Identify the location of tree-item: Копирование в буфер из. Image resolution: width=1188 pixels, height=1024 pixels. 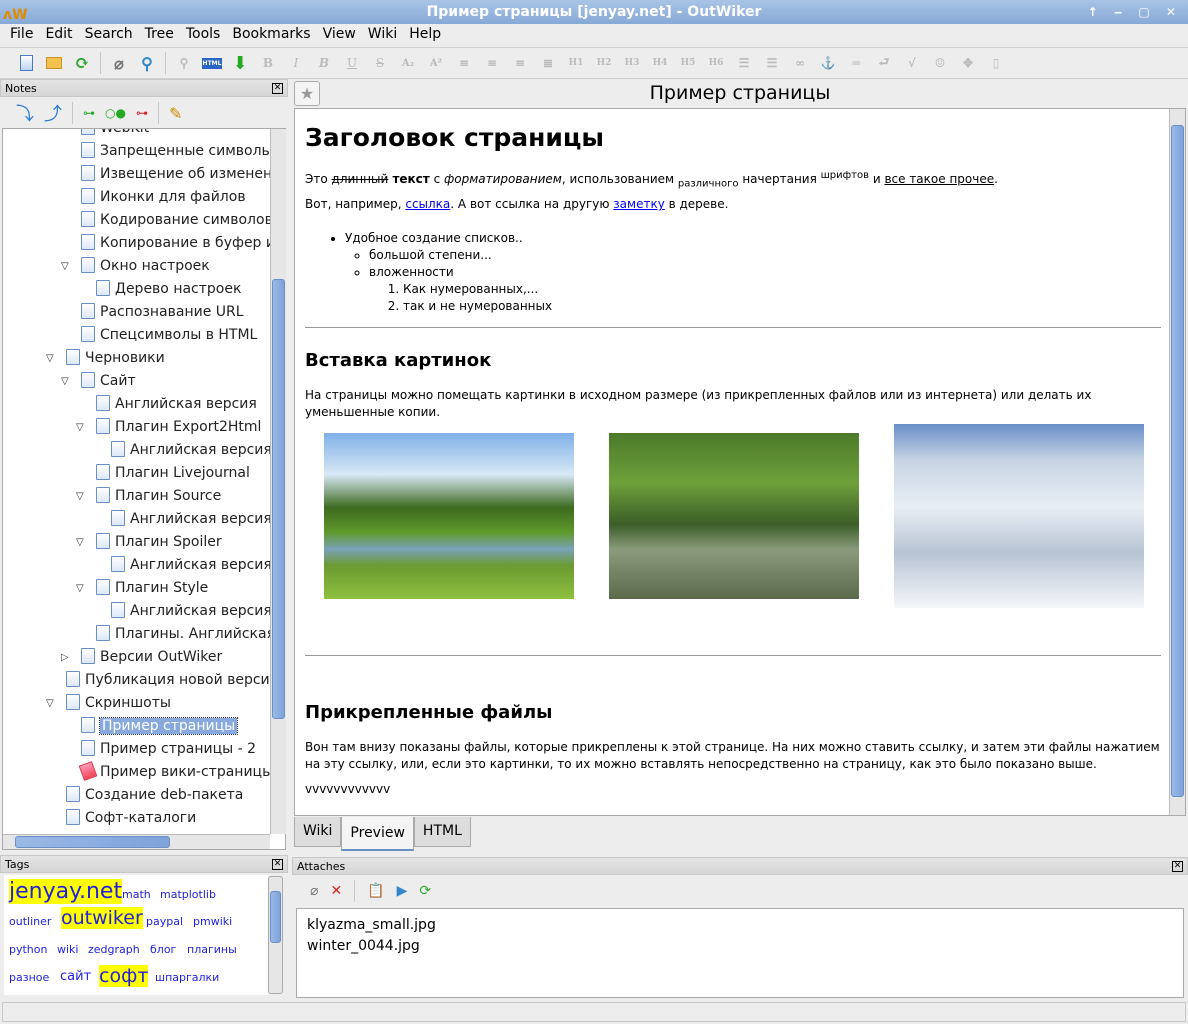
(181, 243).